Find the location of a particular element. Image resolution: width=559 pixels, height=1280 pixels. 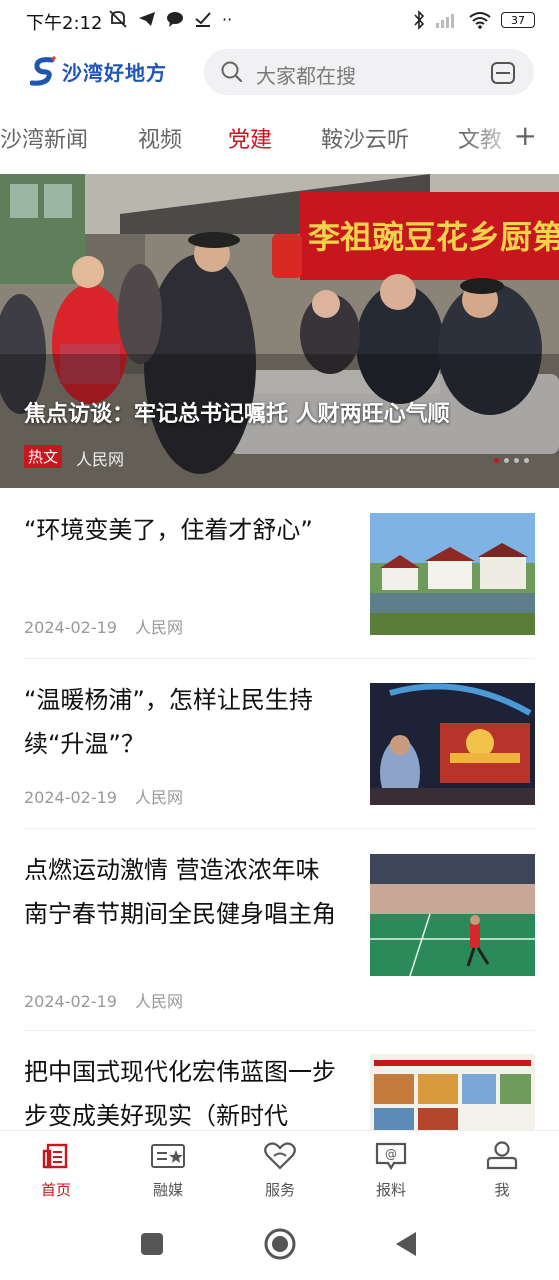

status-time: 下午2:12 is located at coordinates (64, 23).